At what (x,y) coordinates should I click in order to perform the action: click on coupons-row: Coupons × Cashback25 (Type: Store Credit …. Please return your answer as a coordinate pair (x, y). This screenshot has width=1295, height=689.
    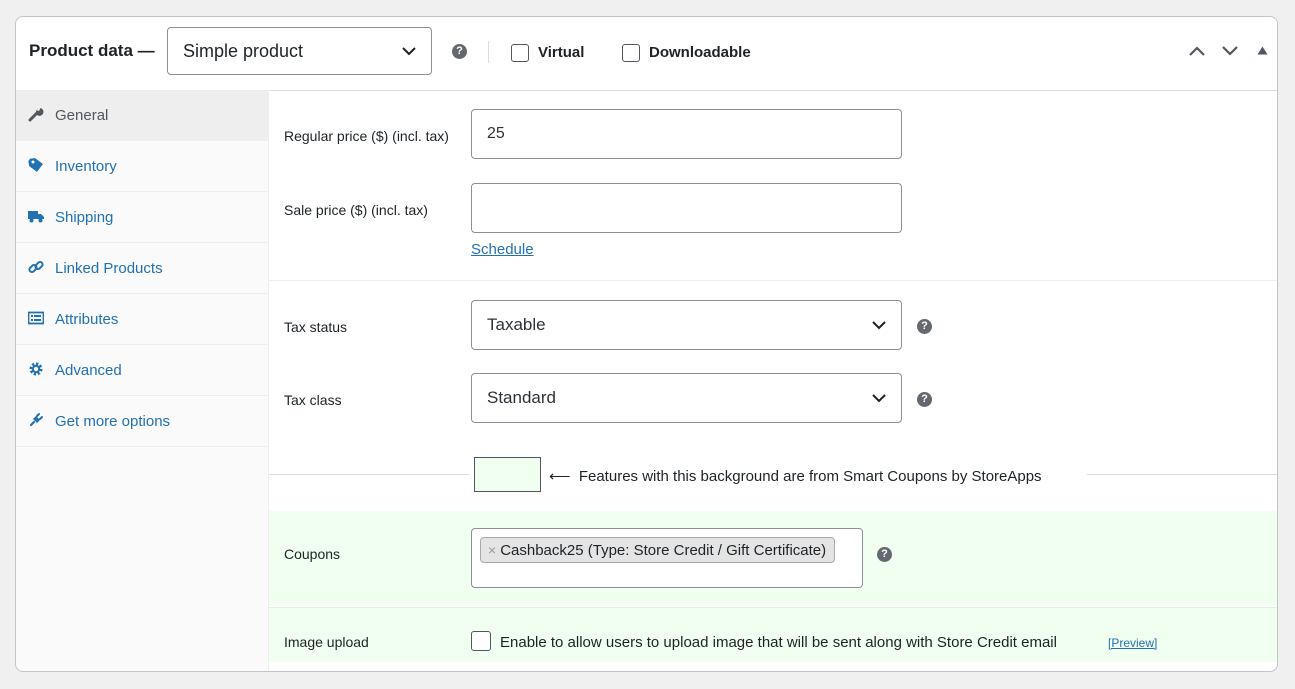
    Looking at the image, I should click on (773, 558).